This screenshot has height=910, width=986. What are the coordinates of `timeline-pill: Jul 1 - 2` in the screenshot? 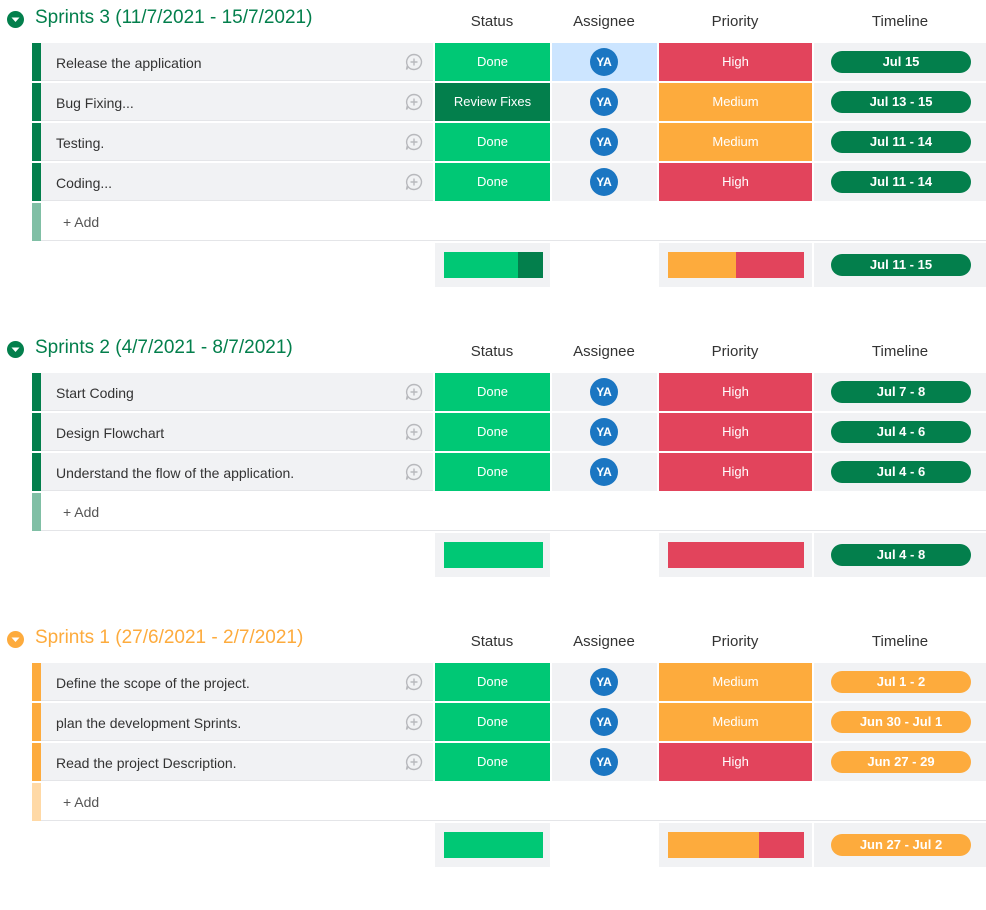 It's located at (901, 682).